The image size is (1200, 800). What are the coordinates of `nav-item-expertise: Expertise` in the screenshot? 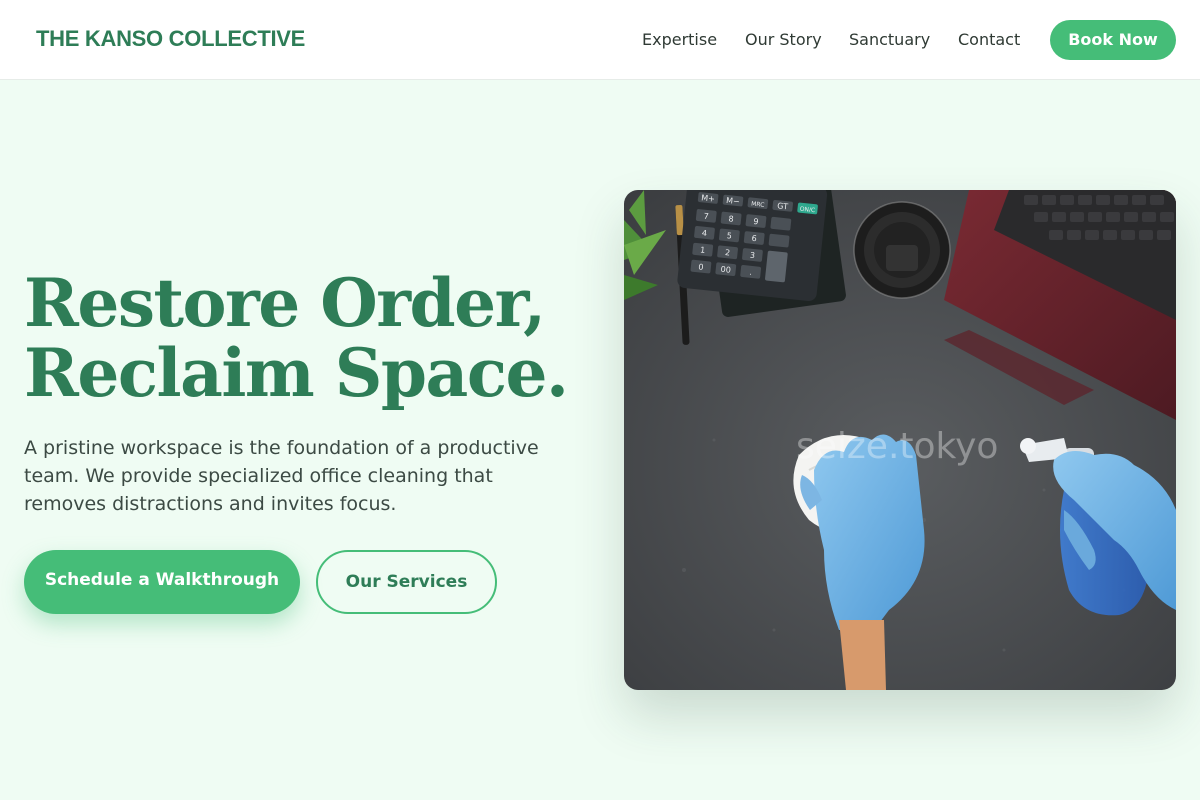 It's located at (679, 39).